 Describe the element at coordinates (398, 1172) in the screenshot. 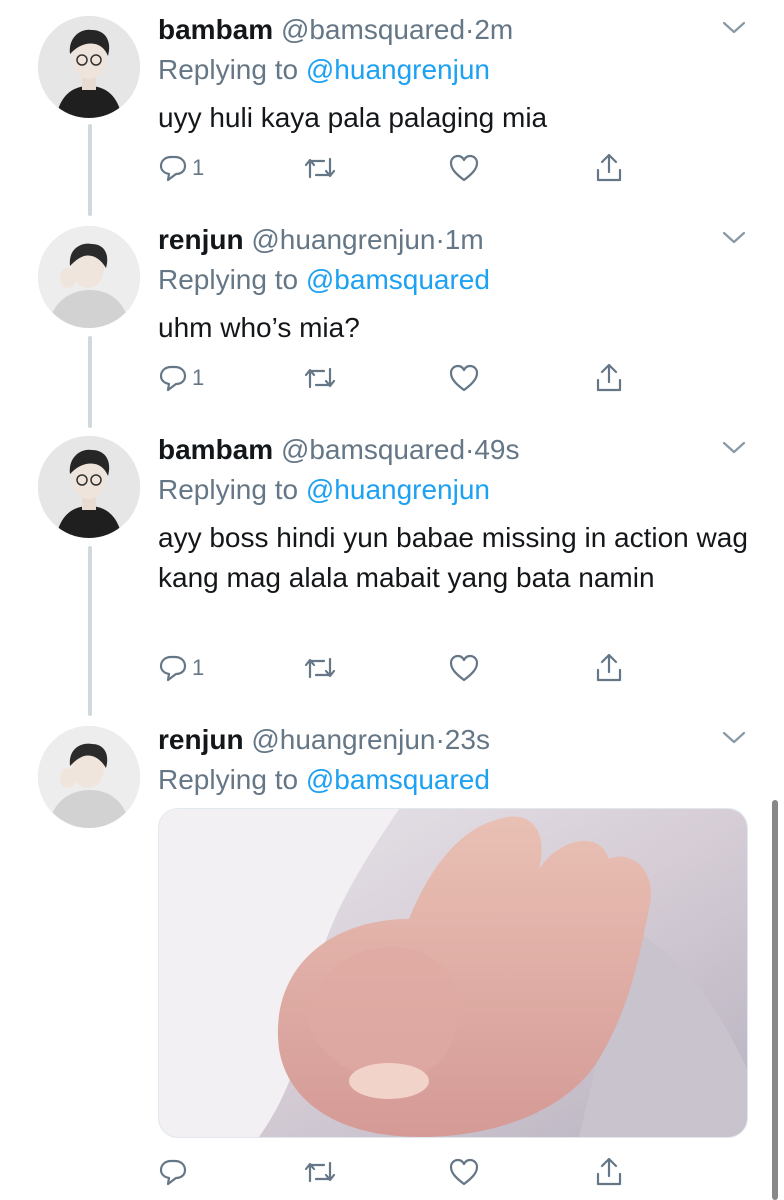

I see `tweet-actions` at that location.